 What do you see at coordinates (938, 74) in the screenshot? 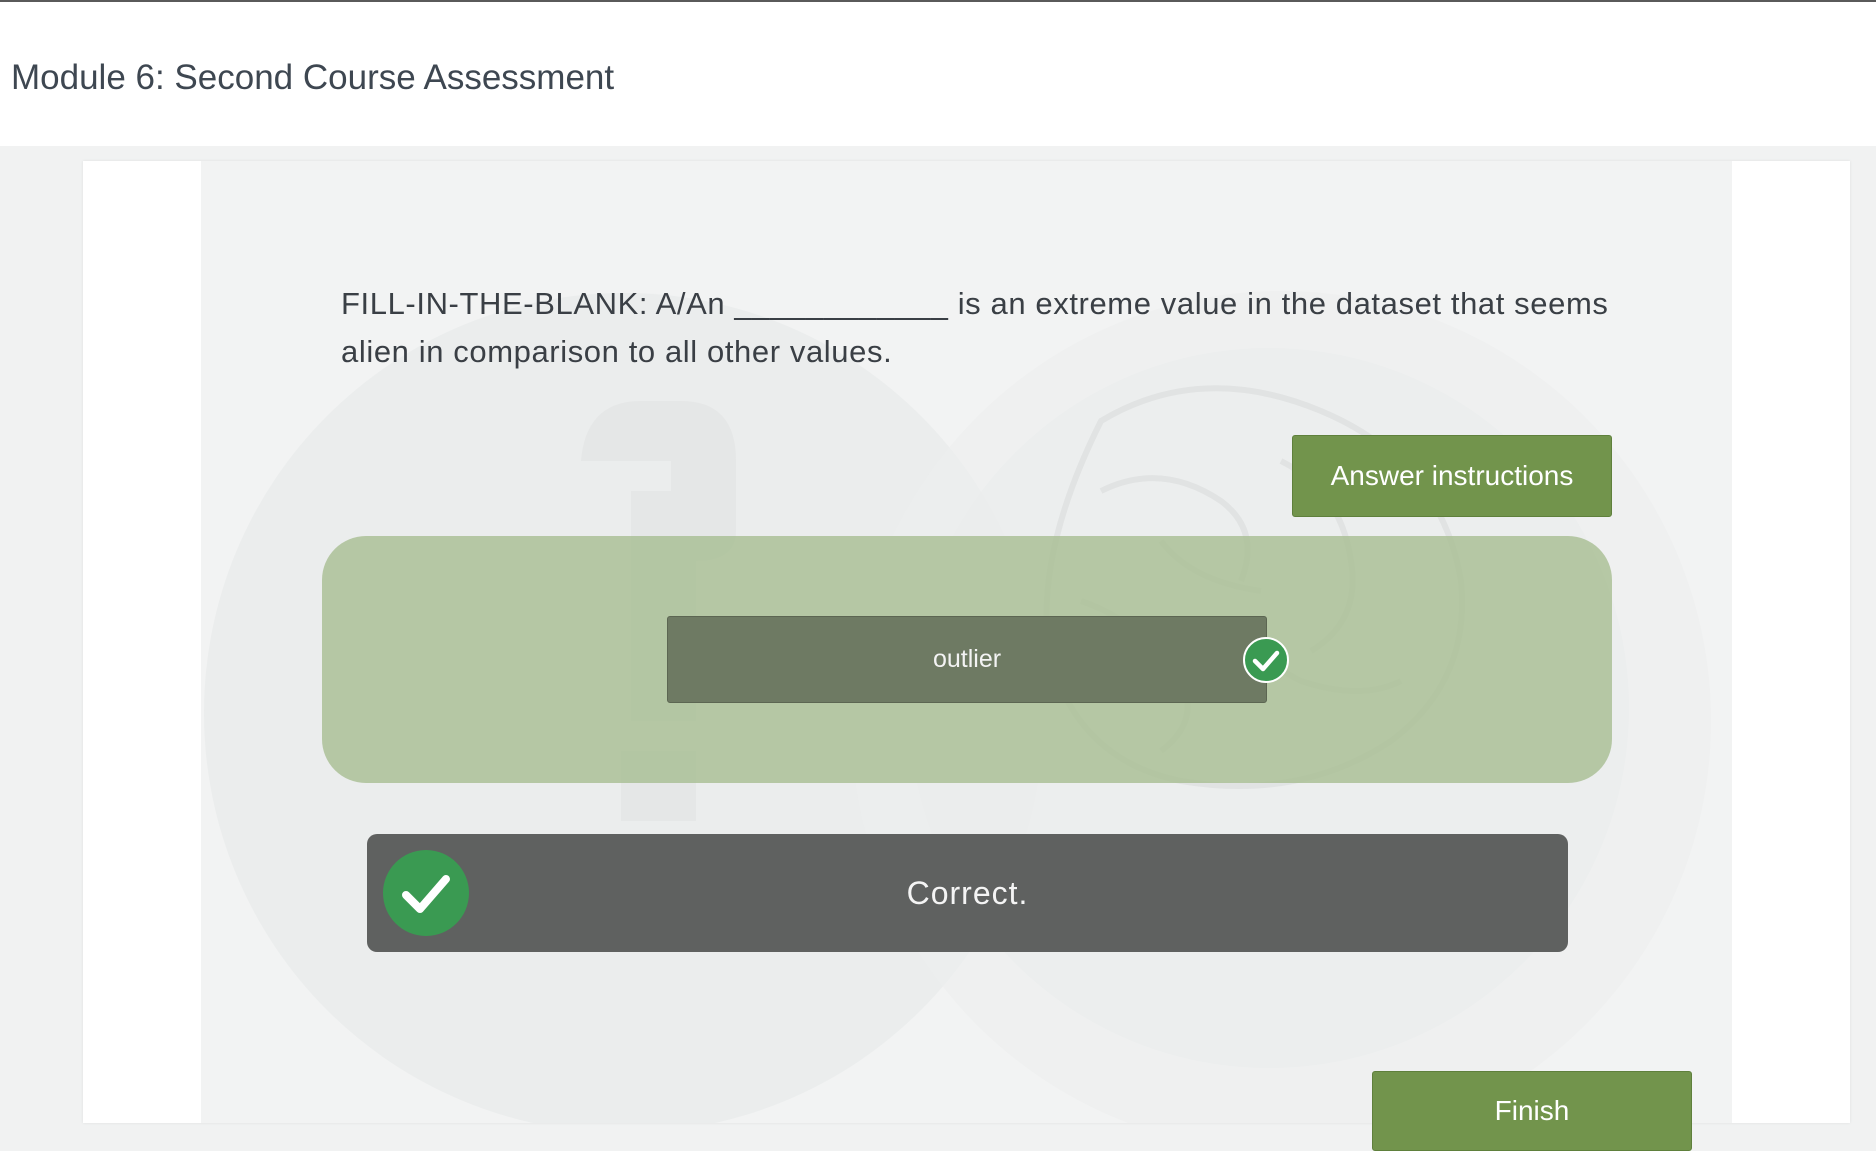
I see `page-header: Module 6: Second Course Assessment` at bounding box center [938, 74].